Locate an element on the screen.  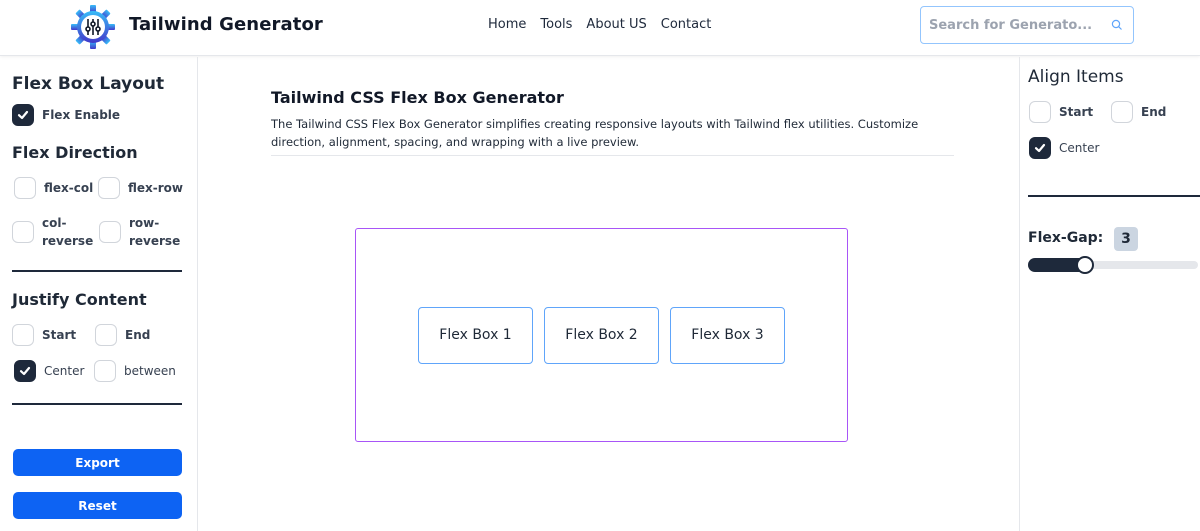
flex-col-label: flex-col is located at coordinates (69, 188).